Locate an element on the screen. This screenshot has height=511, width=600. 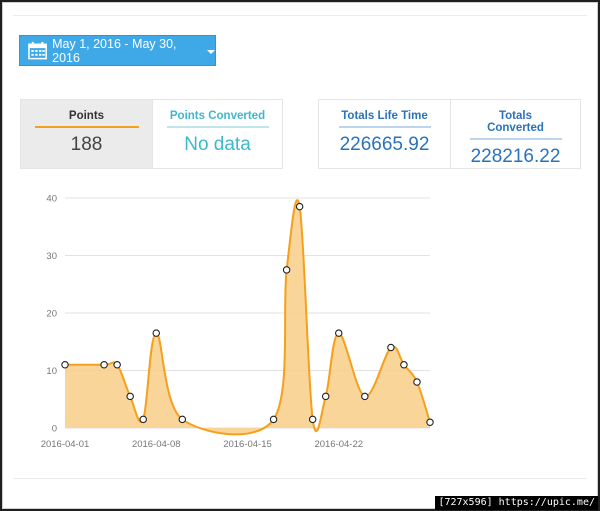
points-converted-value: No data is located at coordinates (217, 144).